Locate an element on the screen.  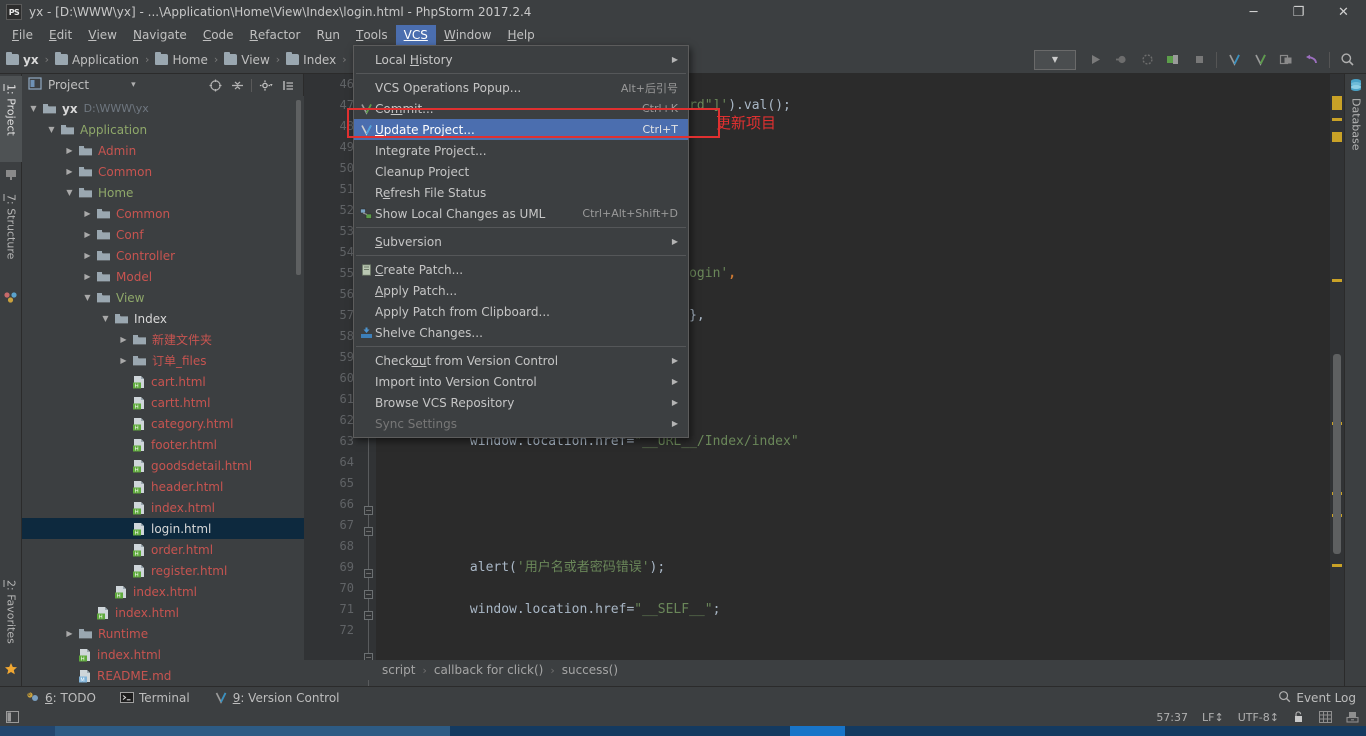
breadcrumb-item-view: View is located at coordinates (246, 59).